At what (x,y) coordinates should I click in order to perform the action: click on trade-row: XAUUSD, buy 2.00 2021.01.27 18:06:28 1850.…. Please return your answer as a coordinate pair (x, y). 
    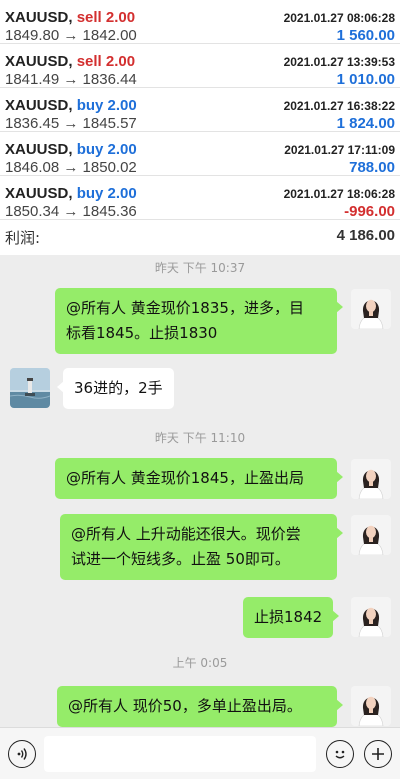
    Looking at the image, I should click on (200, 198).